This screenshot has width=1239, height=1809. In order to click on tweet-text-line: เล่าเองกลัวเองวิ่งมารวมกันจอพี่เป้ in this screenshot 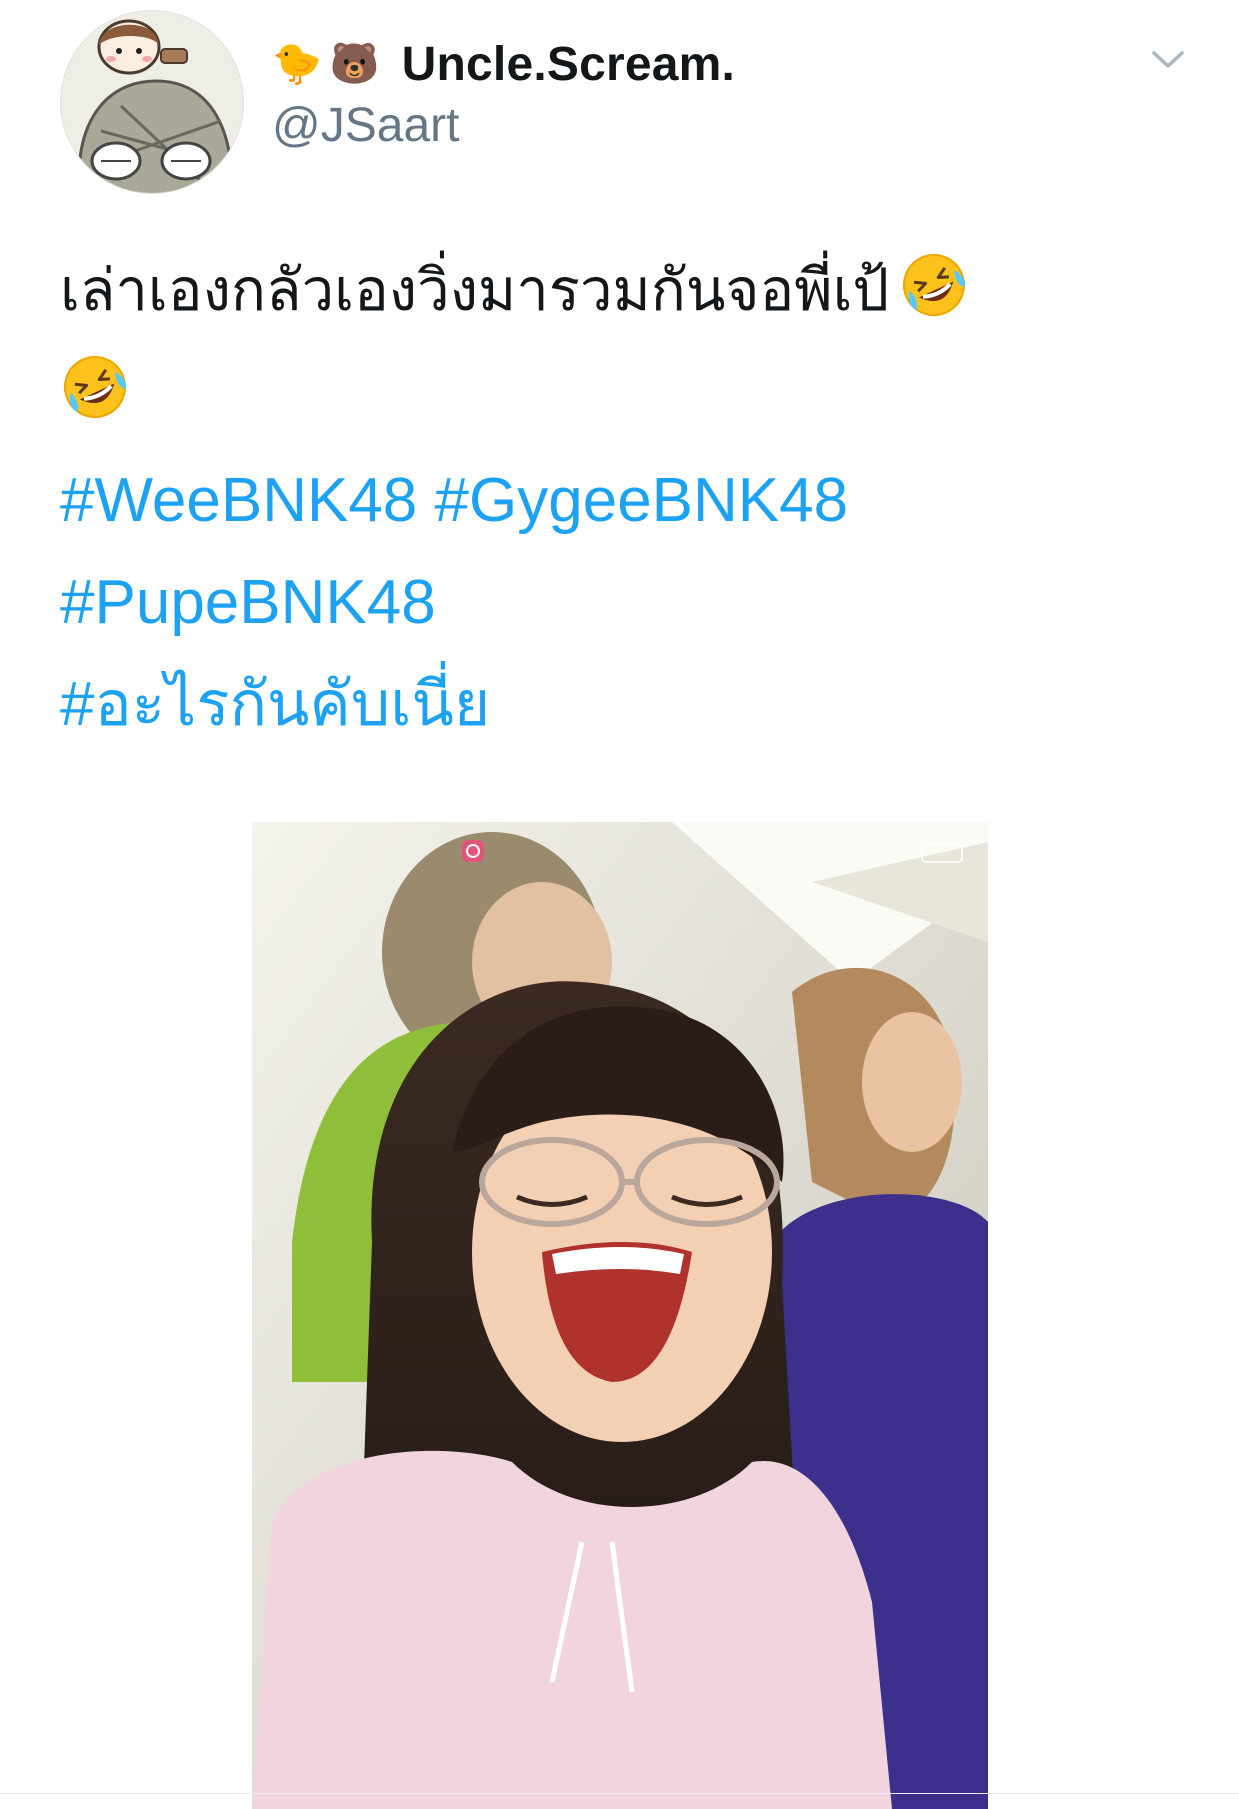, I will do `click(620, 291)`.